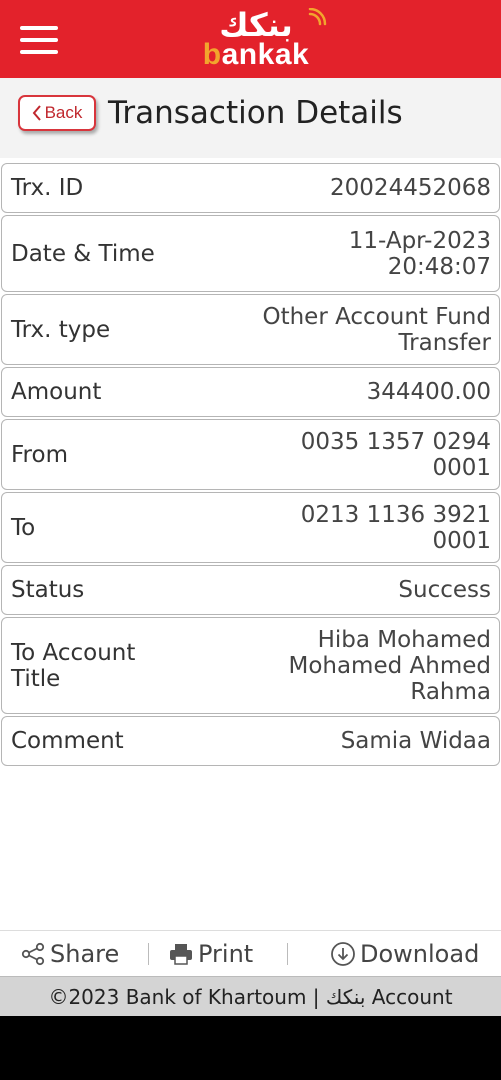  I want to click on detail-label: To, so click(23, 527).